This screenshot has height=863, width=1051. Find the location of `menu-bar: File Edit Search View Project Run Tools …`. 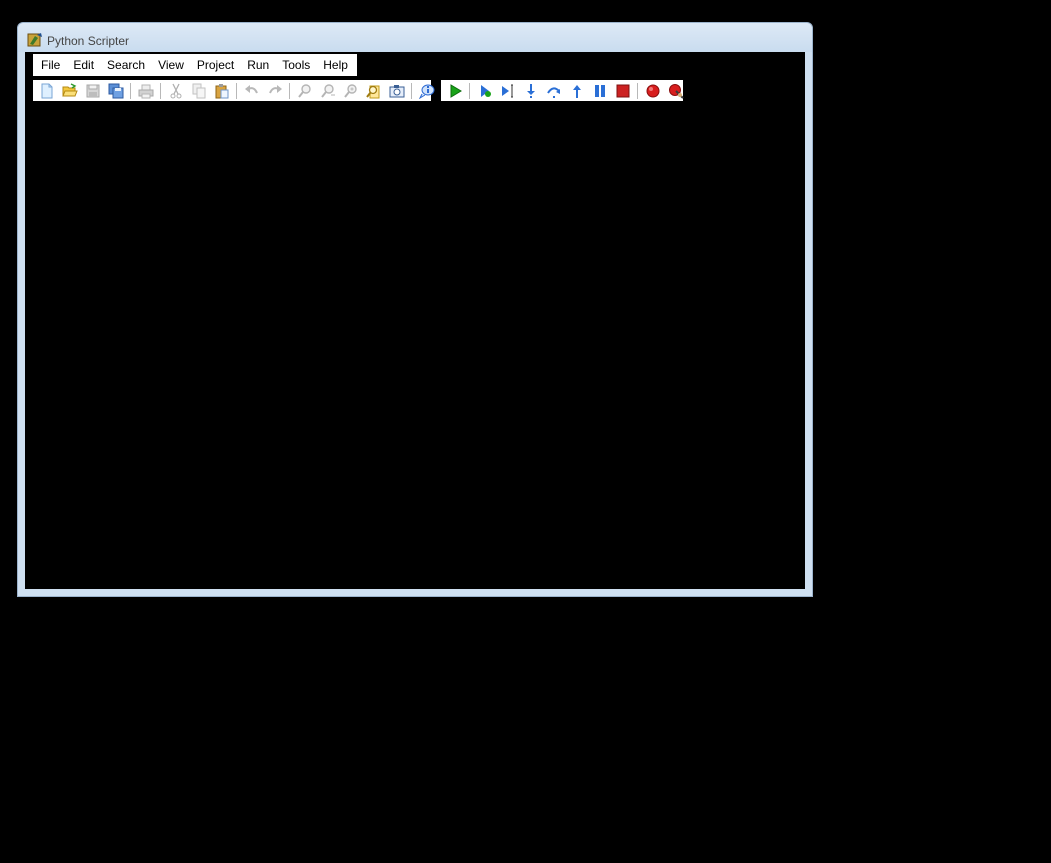

menu-bar: File Edit Search View Project Run Tools … is located at coordinates (195, 65).